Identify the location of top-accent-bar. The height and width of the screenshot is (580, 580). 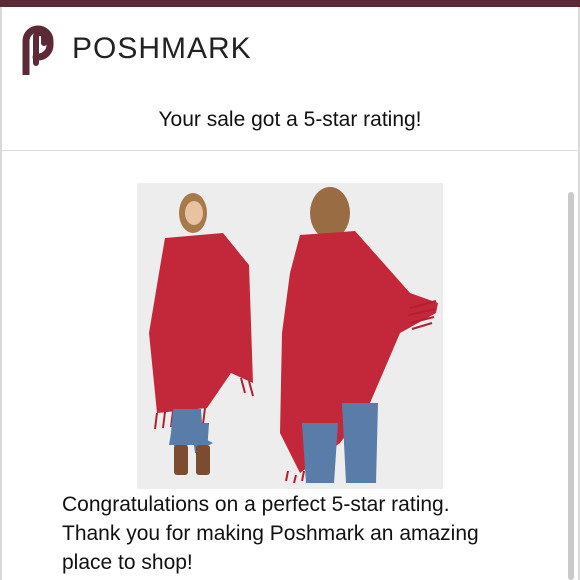
(290, 3).